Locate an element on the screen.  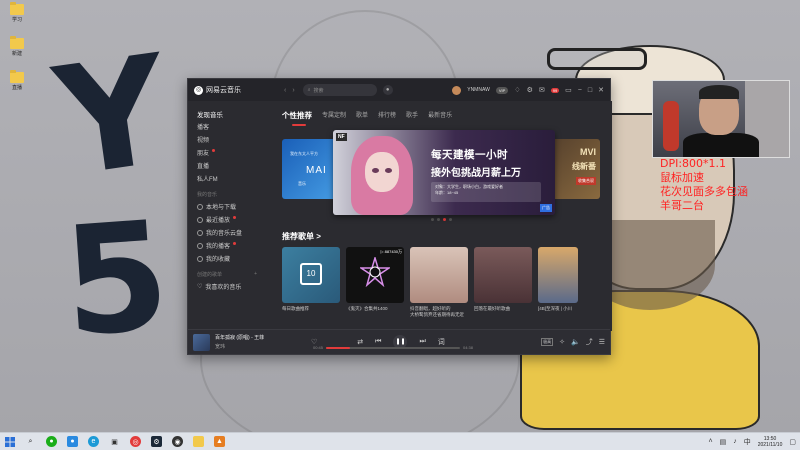
app-icon: ● is located at coordinates (72, 441).